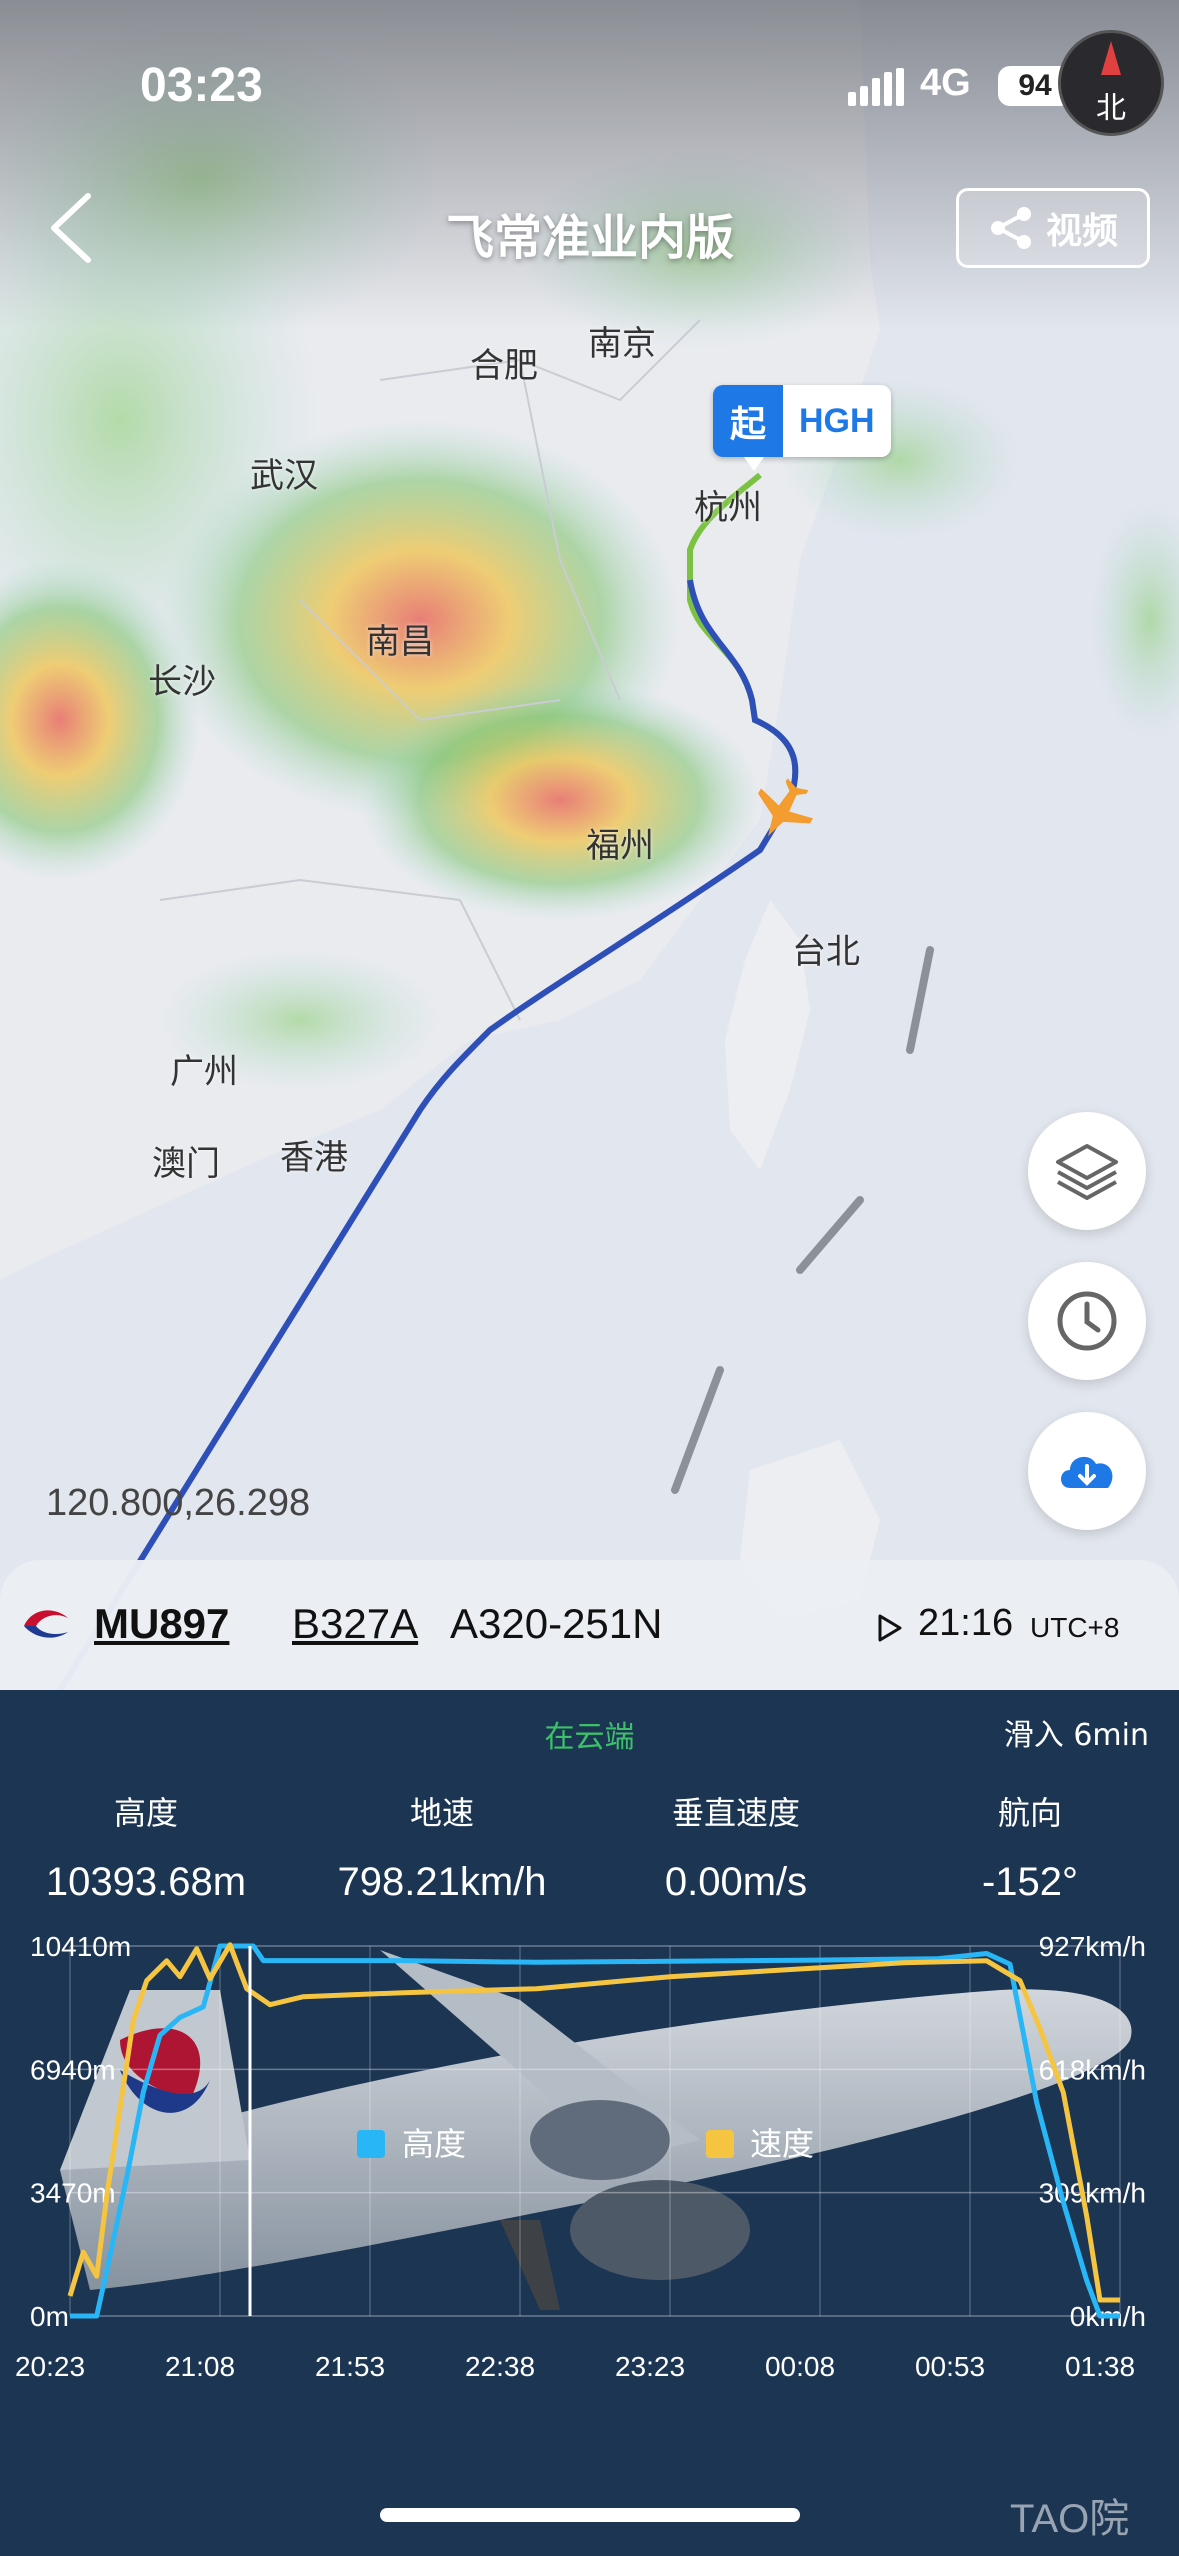 The height and width of the screenshot is (2556, 1179). Describe the element at coordinates (1075, 1627) in the screenshot. I see `timezone-label: UTC+8` at that location.